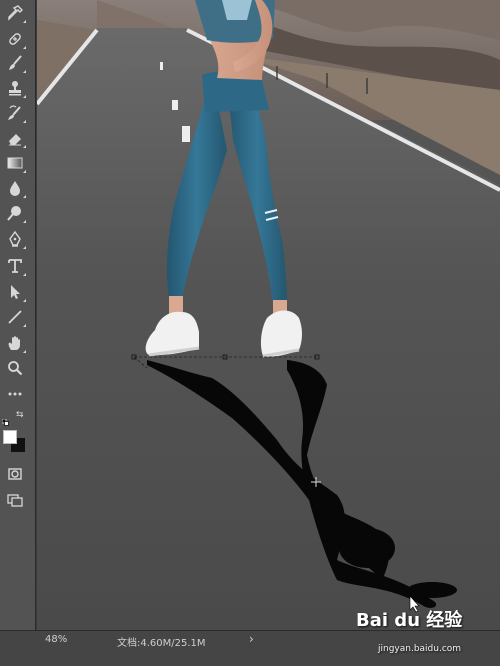  Describe the element at coordinates (409, 620) in the screenshot. I see `watermark-brand: Bai du 经验` at that location.